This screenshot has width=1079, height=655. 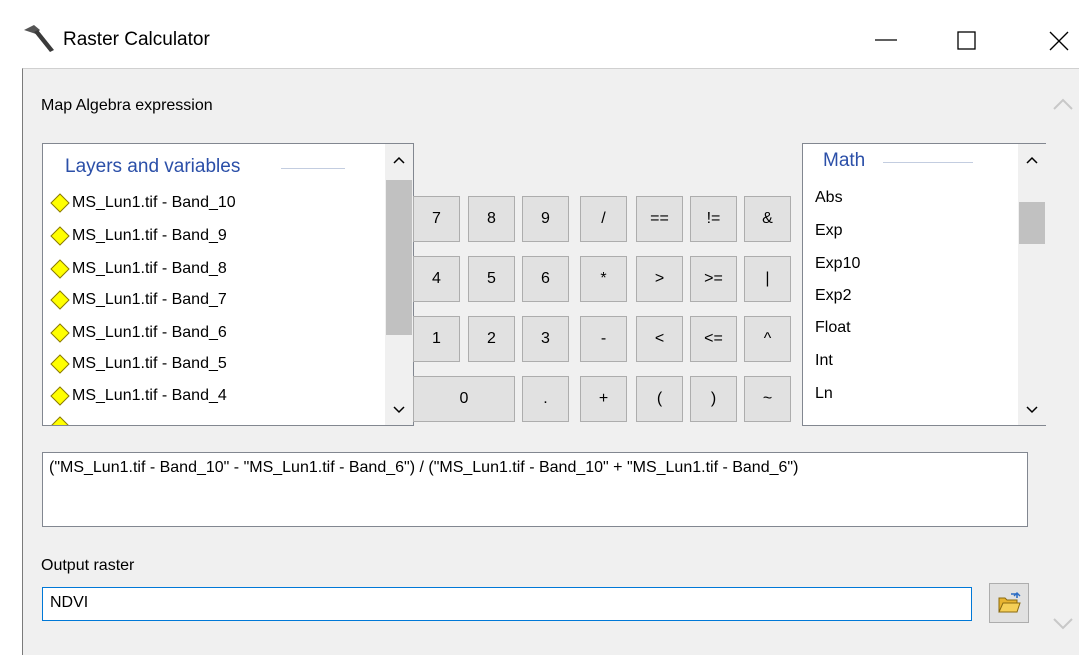 What do you see at coordinates (713, 219) in the screenshot?
I see `calc-key-not-equals: !=` at bounding box center [713, 219].